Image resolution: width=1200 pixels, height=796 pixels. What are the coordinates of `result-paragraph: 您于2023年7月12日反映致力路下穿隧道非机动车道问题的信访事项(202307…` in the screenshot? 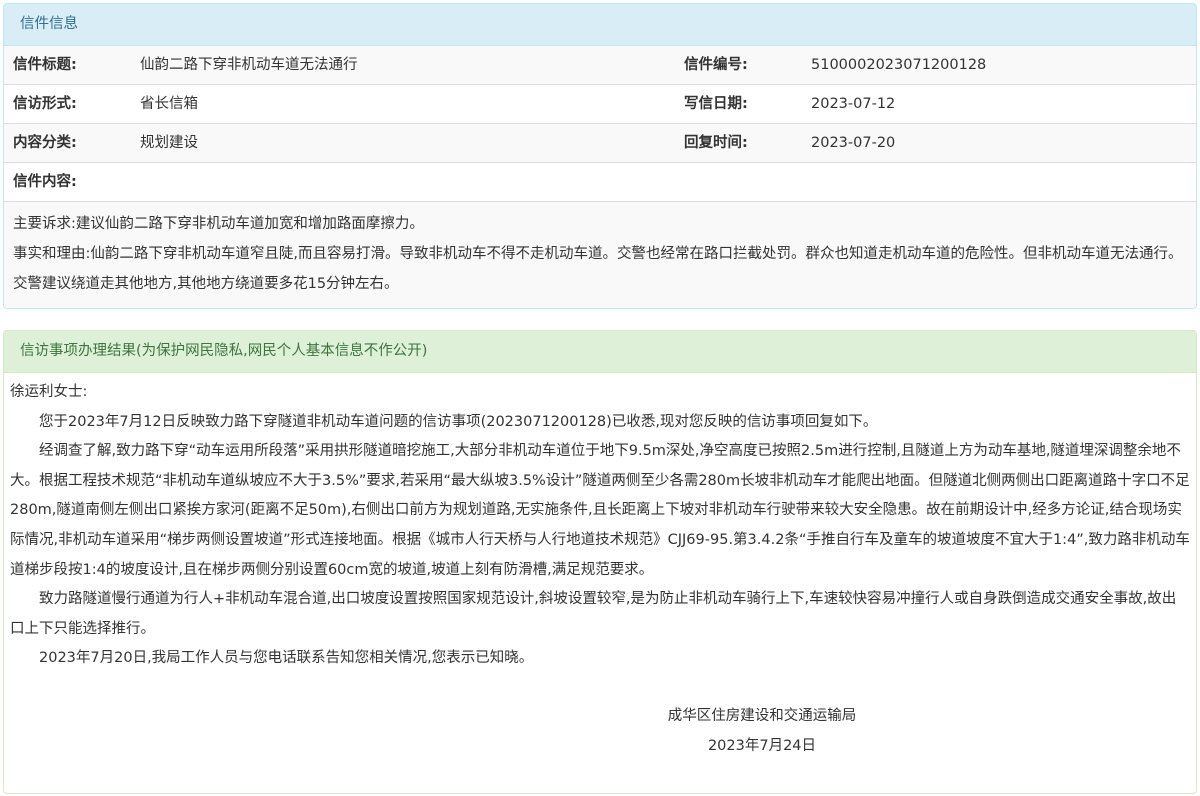 It's located at (458, 421).